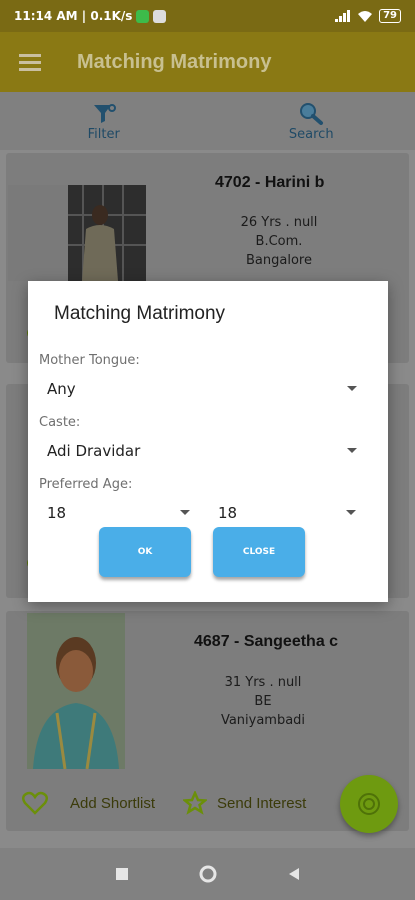 This screenshot has width=415, height=900. Describe the element at coordinates (228, 513) in the screenshot. I see `age-to-value: 18` at that location.